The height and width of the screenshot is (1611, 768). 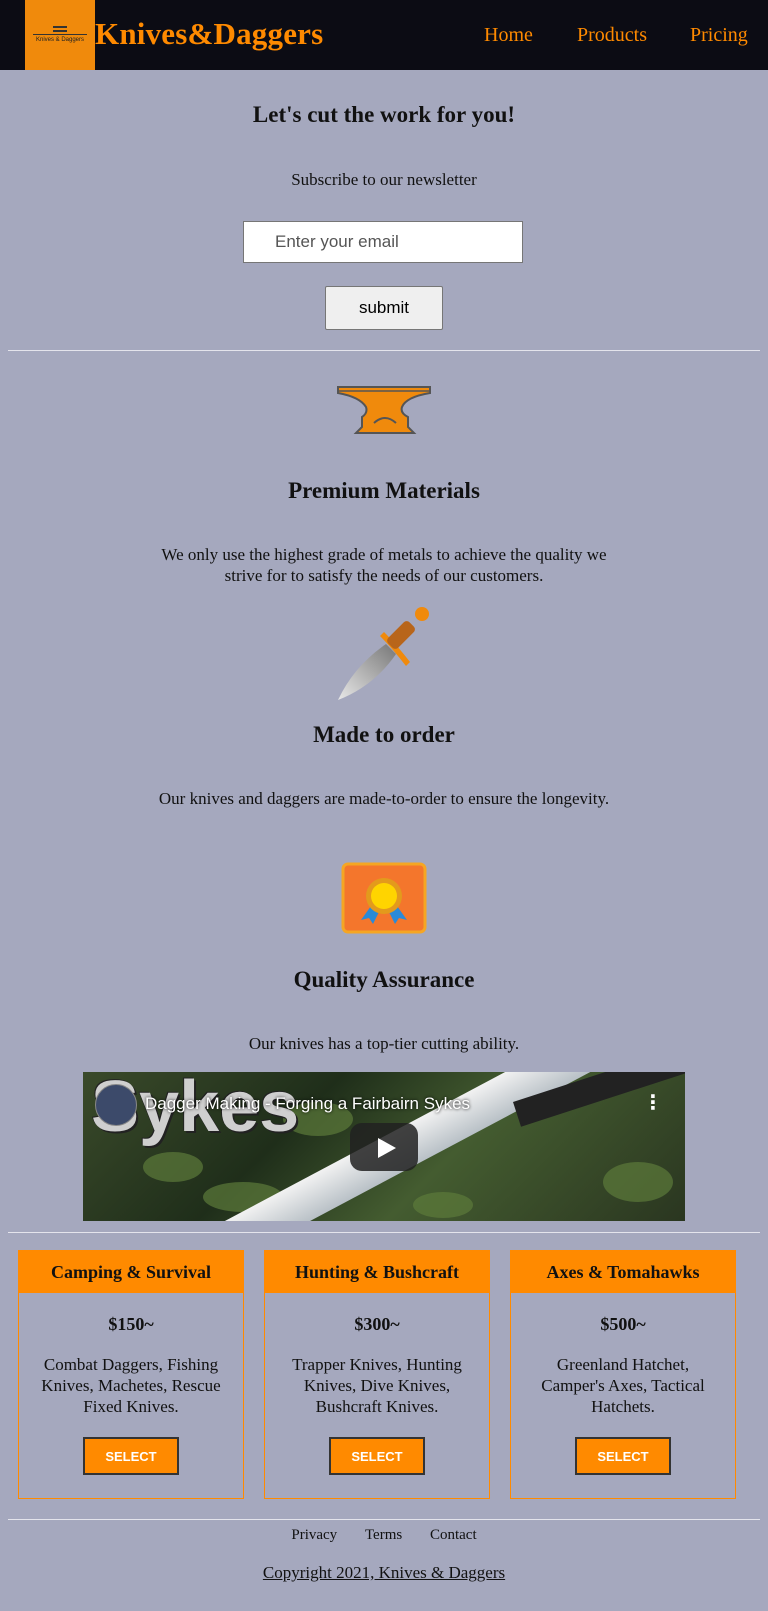 I want to click on nav-pricing: Pricing, so click(x=719, y=35).